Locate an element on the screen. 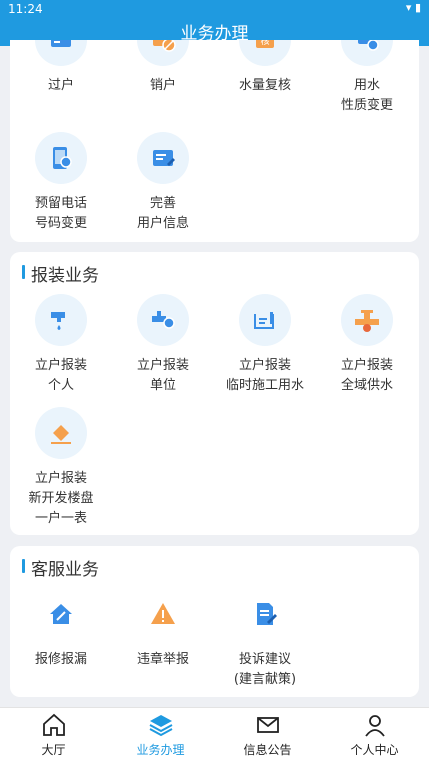 The width and height of the screenshot is (429, 763). phone-icon is located at coordinates (61, 158).